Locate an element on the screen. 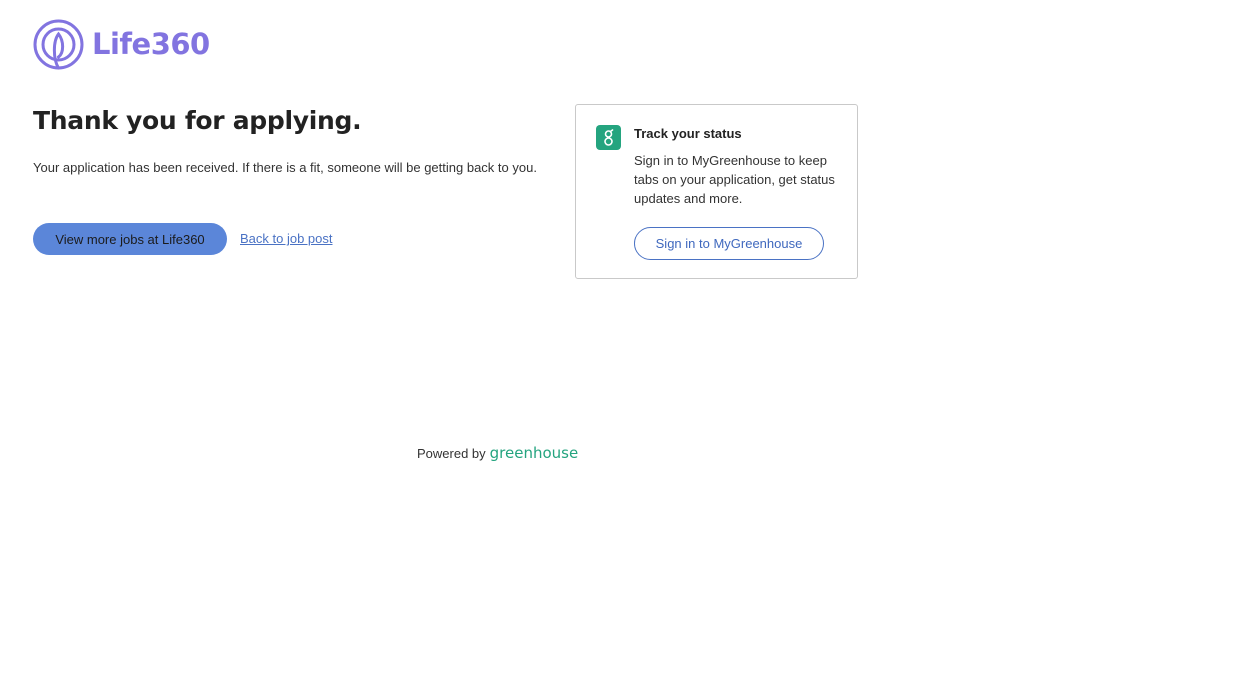 Image resolution: width=1233 pixels, height=683 pixels. logo-wordmark: Life360 is located at coordinates (151, 44).